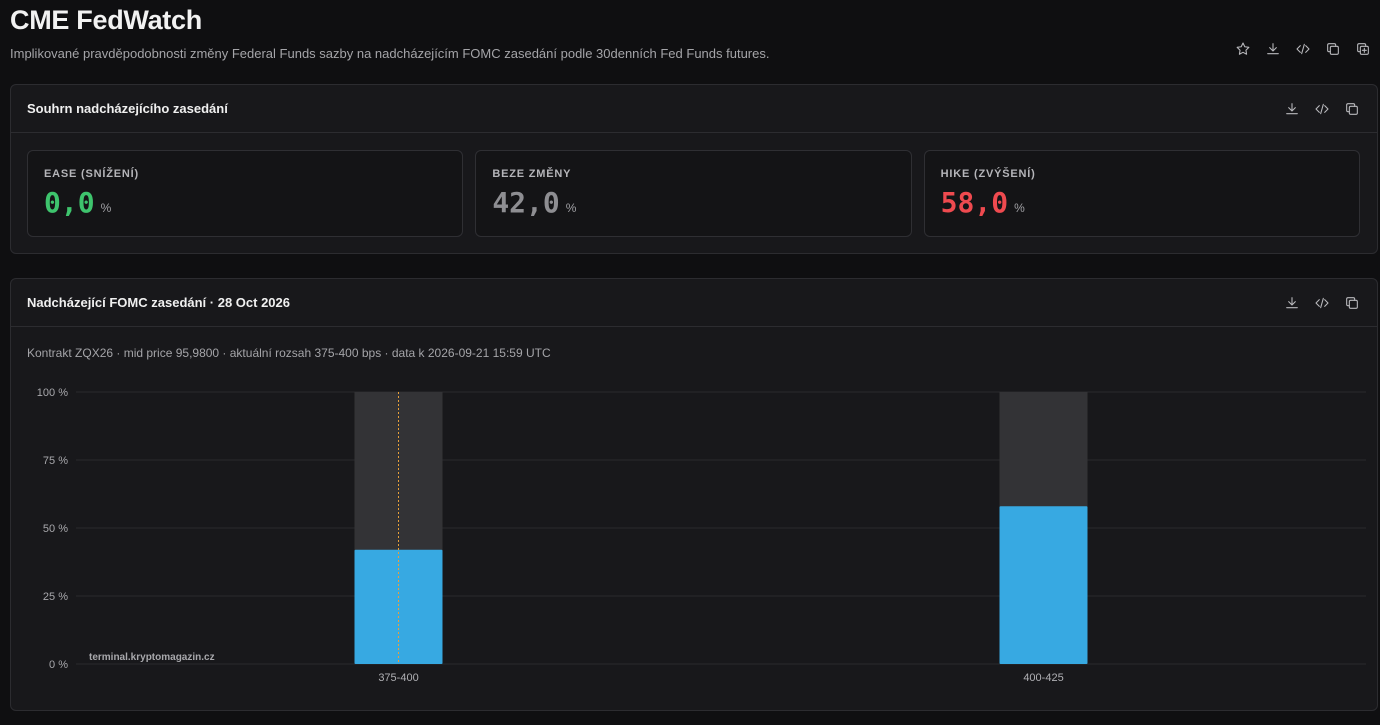  I want to click on watermark: terminal.kryptomagazin.cz, so click(152, 657).